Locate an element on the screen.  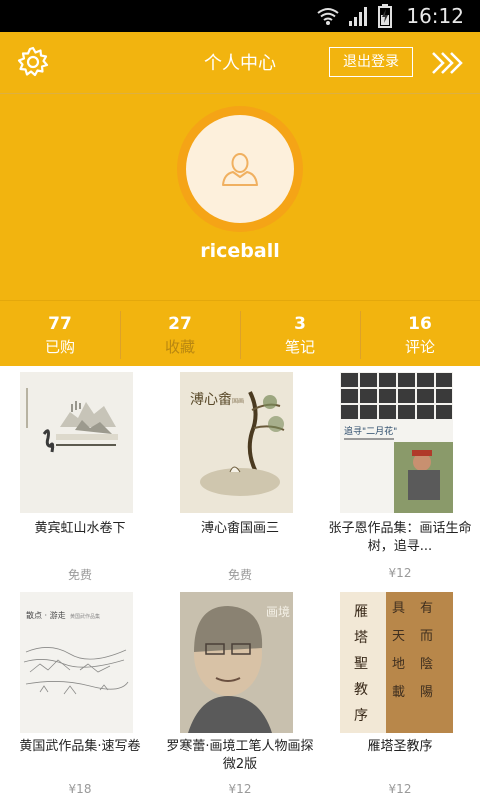
stat-count: 77 is located at coordinates (60, 324).